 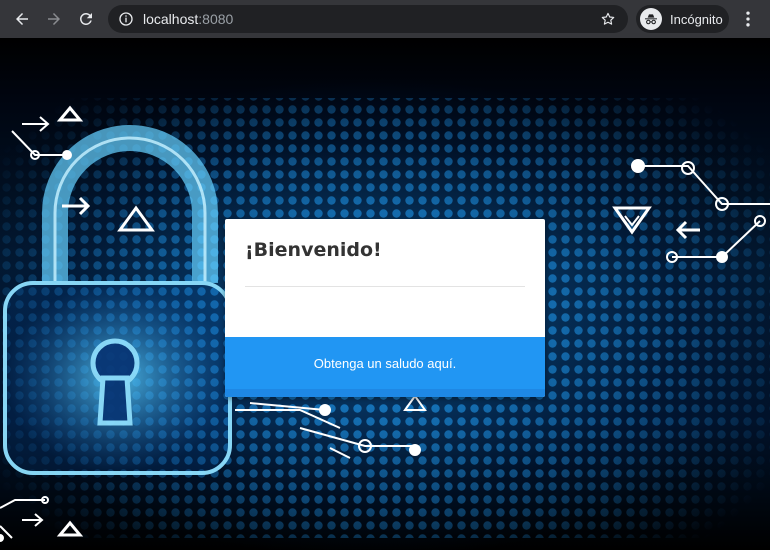 I want to click on incognito-icon, so click(x=651, y=19).